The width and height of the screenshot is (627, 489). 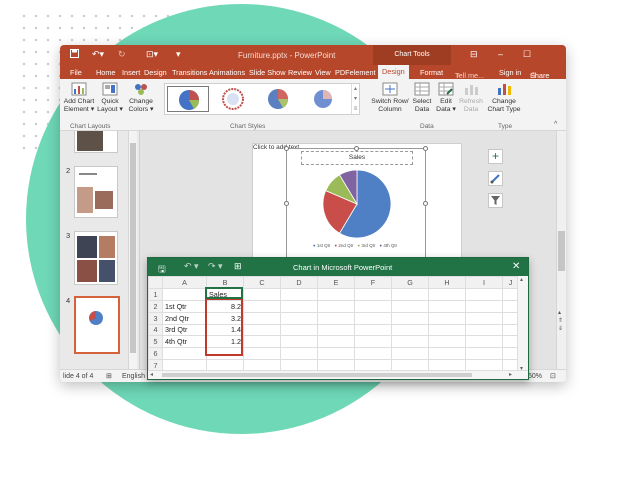 I want to click on row-header: 4, so click(x=155, y=330).